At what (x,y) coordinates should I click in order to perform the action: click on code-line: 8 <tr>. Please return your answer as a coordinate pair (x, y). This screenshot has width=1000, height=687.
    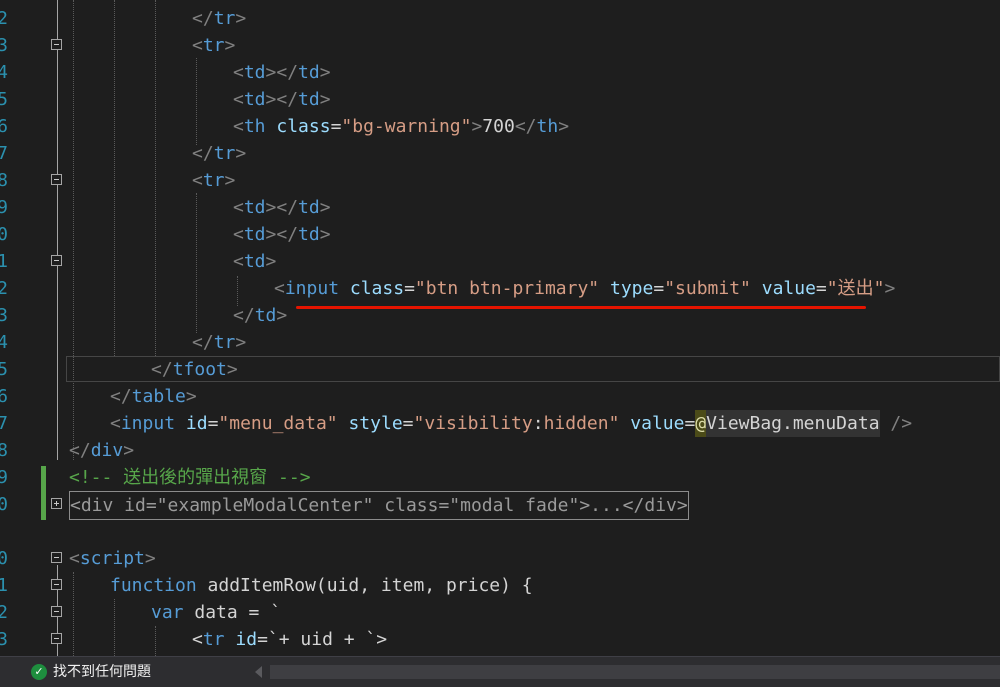
    Looking at the image, I should click on (500, 180).